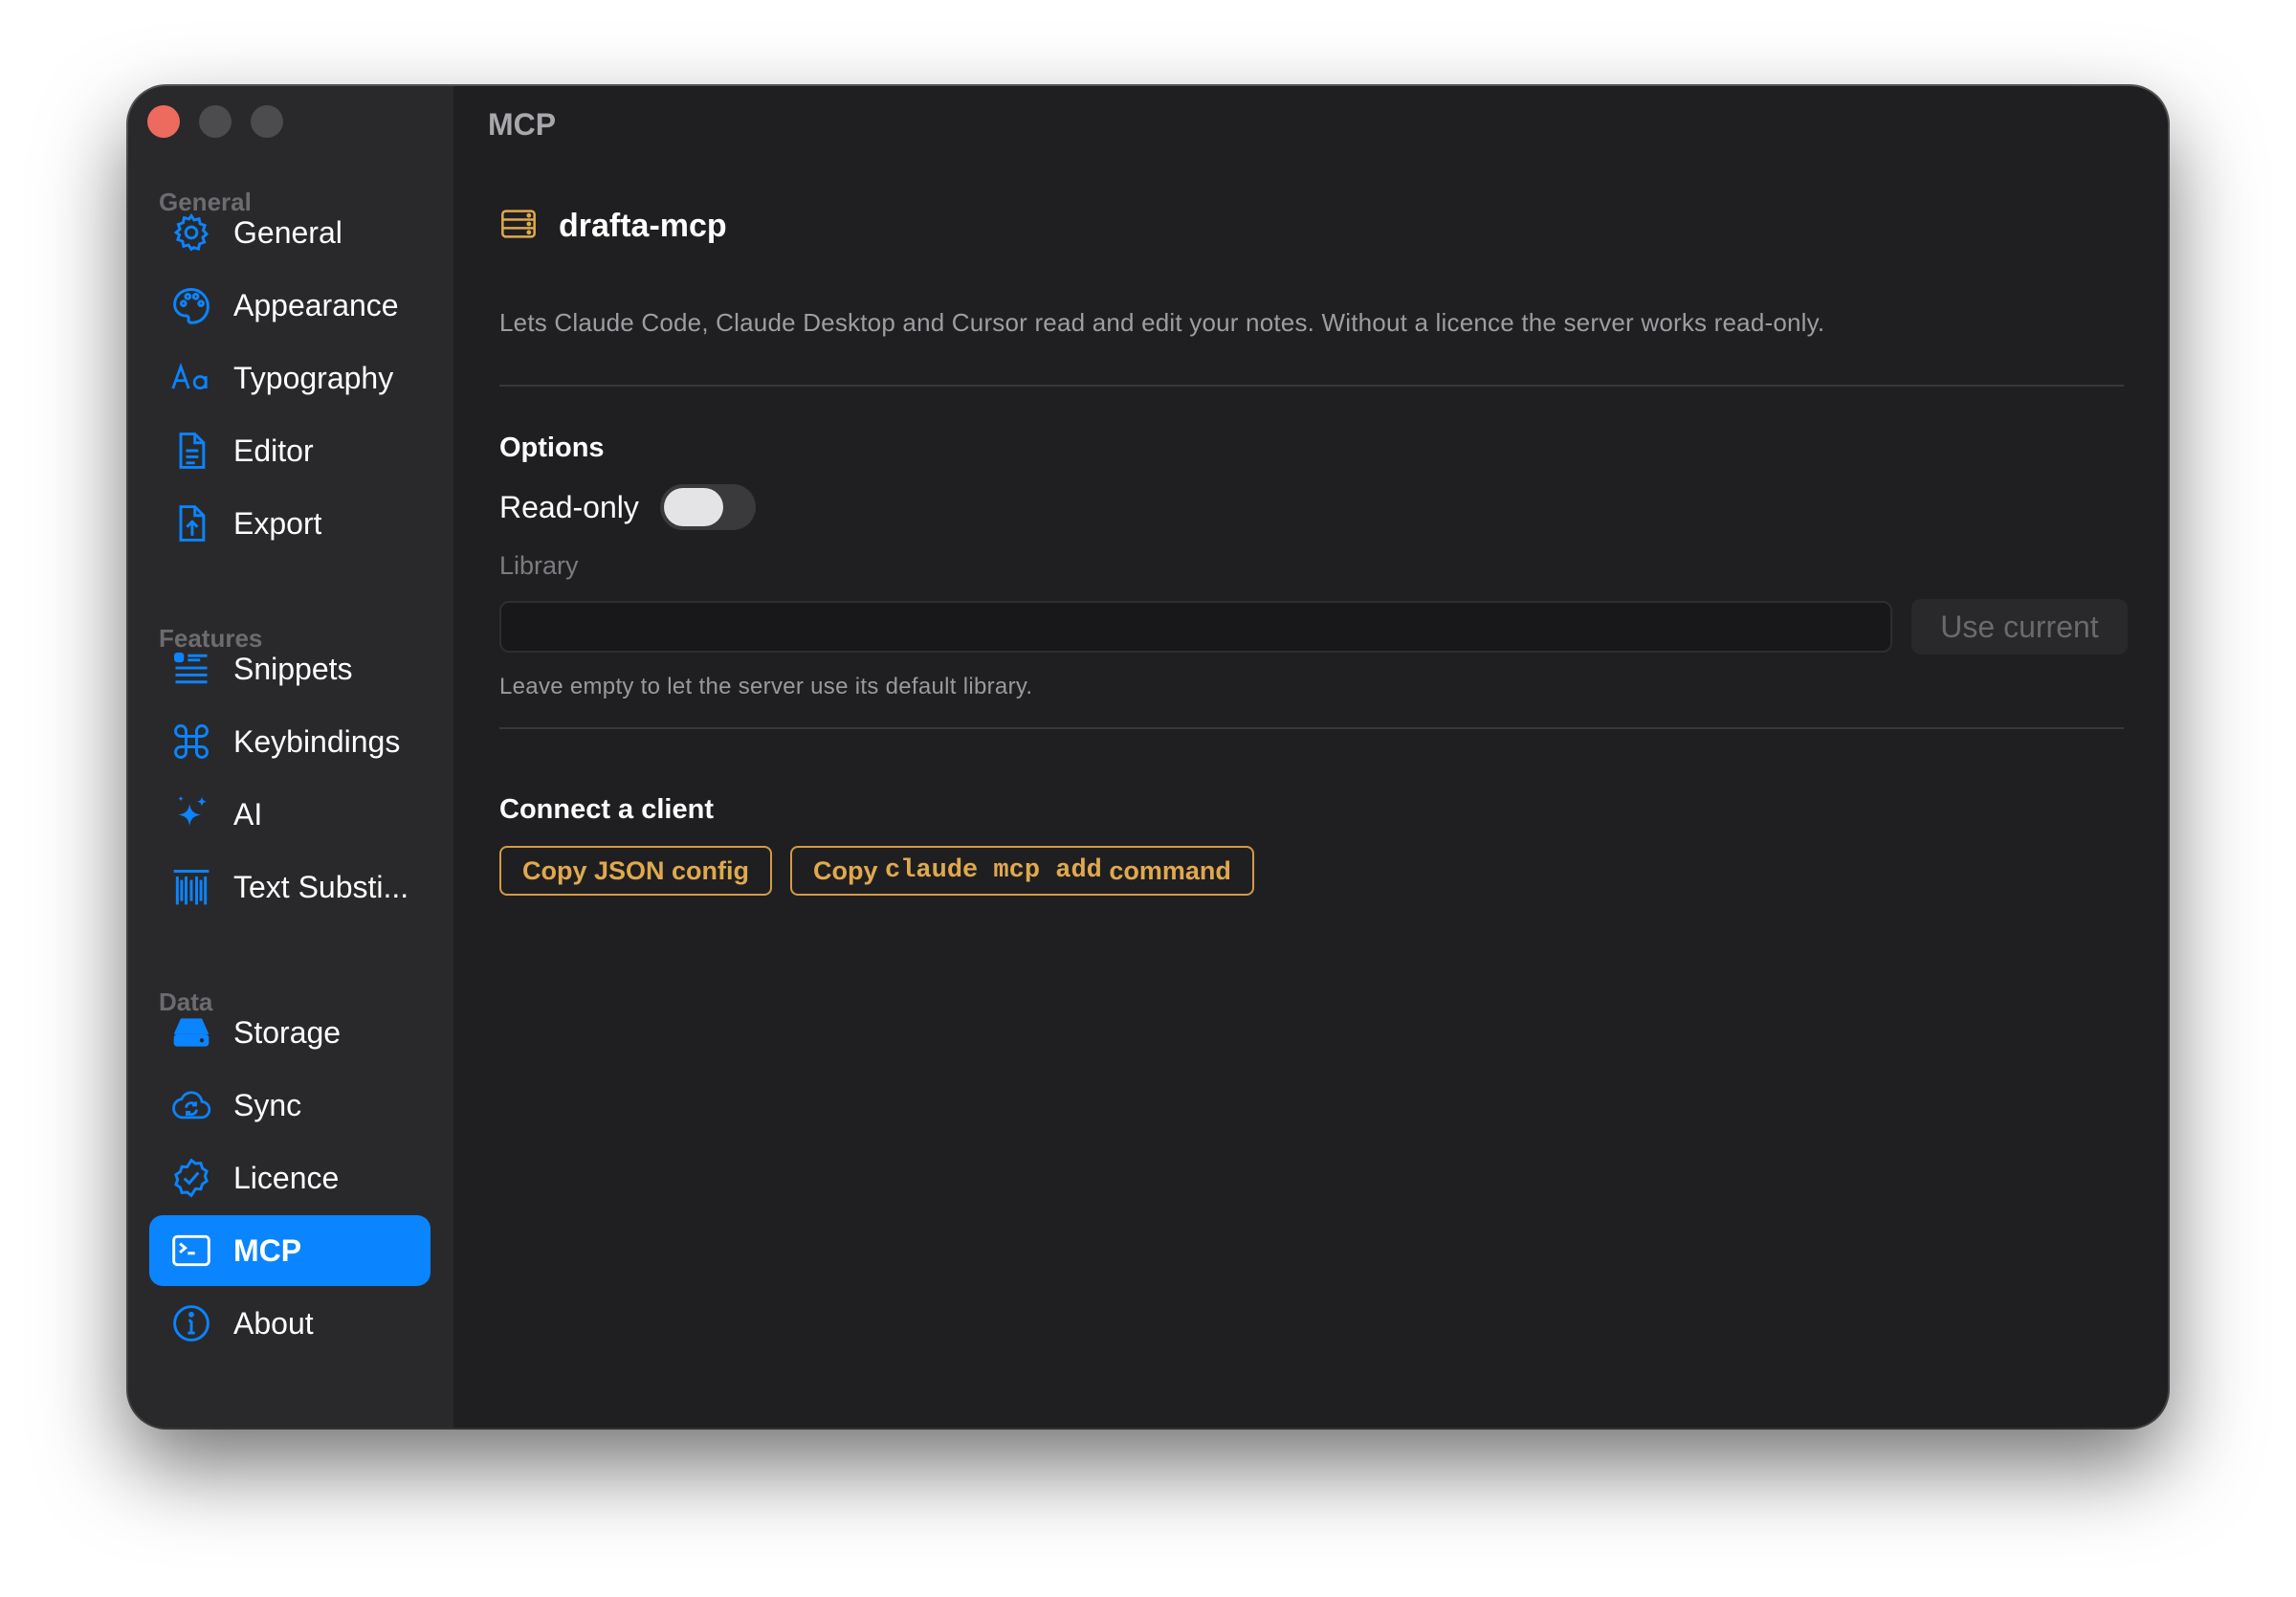 The height and width of the screenshot is (1597, 2296). I want to click on document-export-icon, so click(191, 523).